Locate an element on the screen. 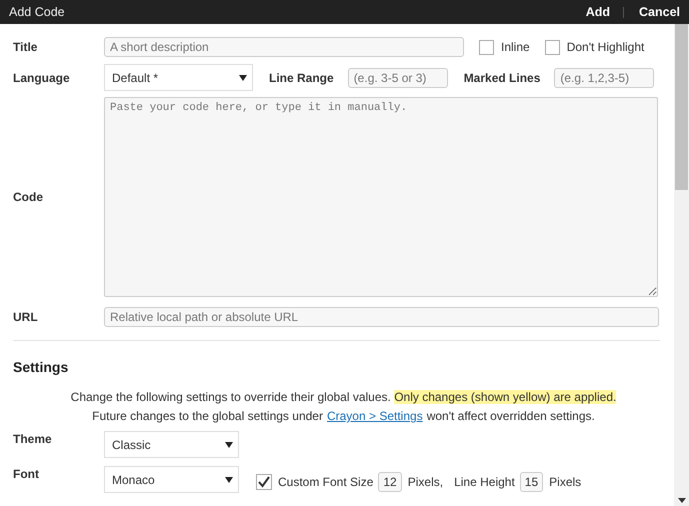  window-title: Add Code is located at coordinates (37, 12).